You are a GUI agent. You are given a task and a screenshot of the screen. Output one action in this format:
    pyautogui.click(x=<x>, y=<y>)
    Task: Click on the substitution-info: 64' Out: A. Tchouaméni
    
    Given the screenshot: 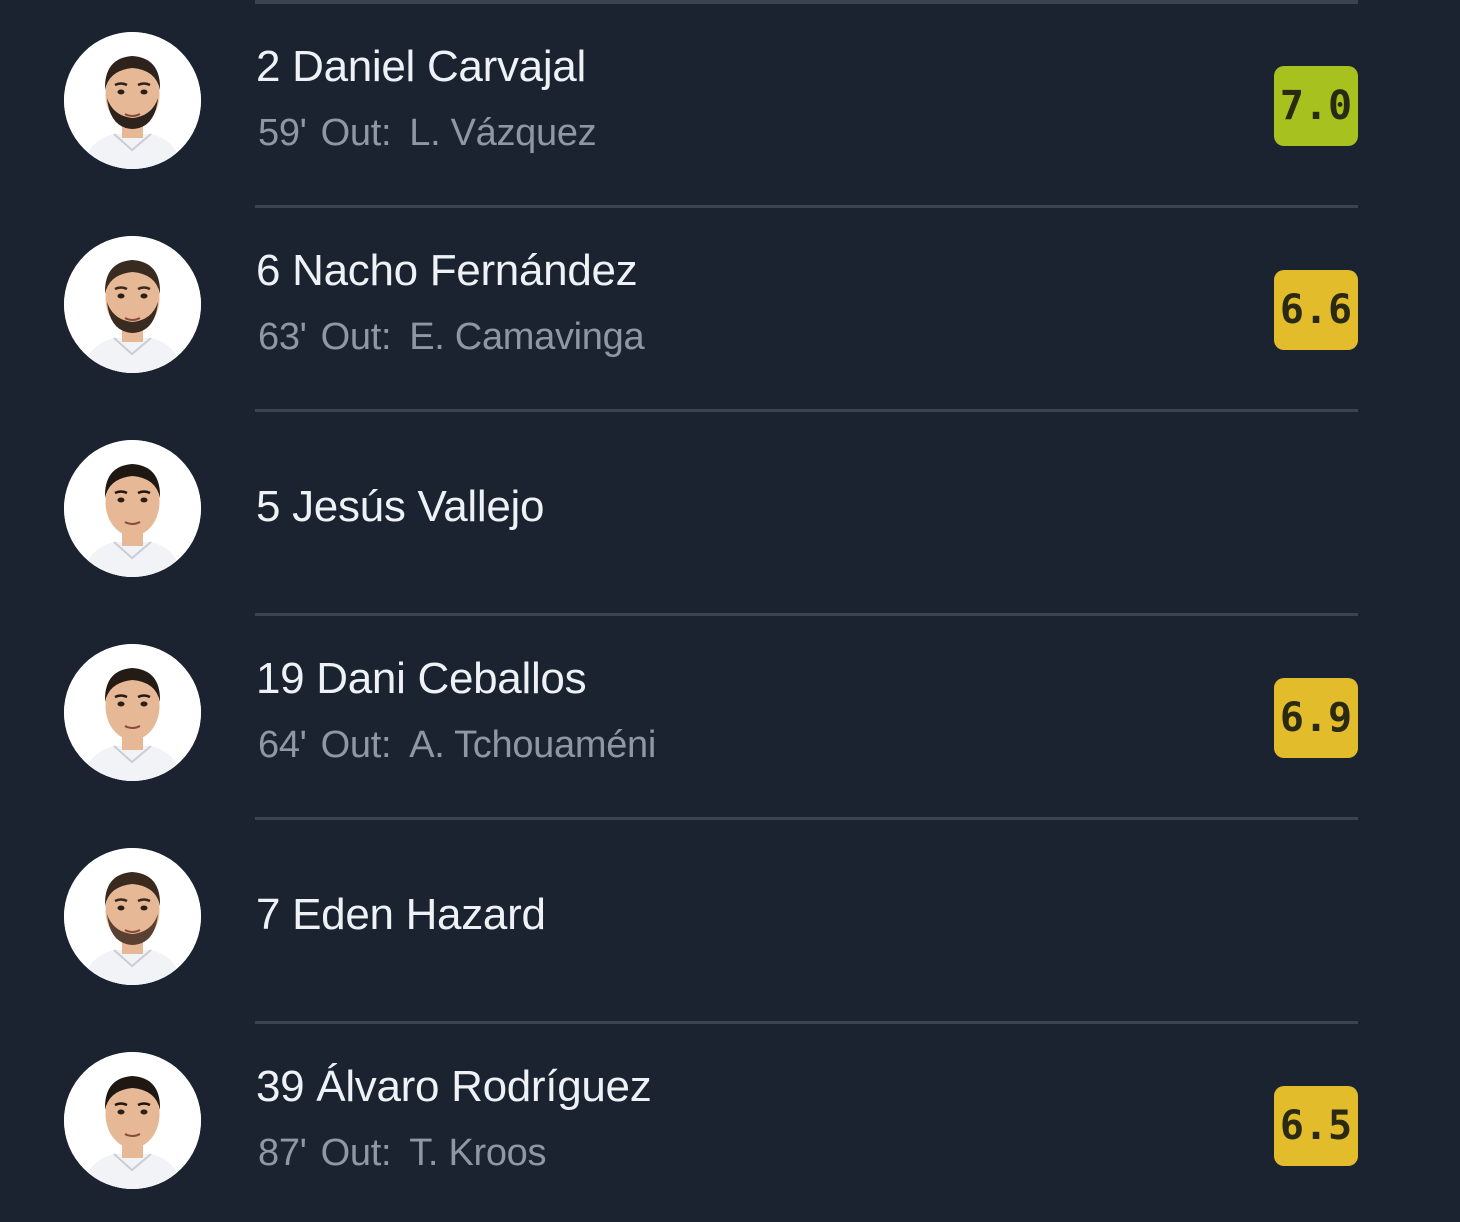 What is the action you would take?
    pyautogui.click(x=457, y=760)
    